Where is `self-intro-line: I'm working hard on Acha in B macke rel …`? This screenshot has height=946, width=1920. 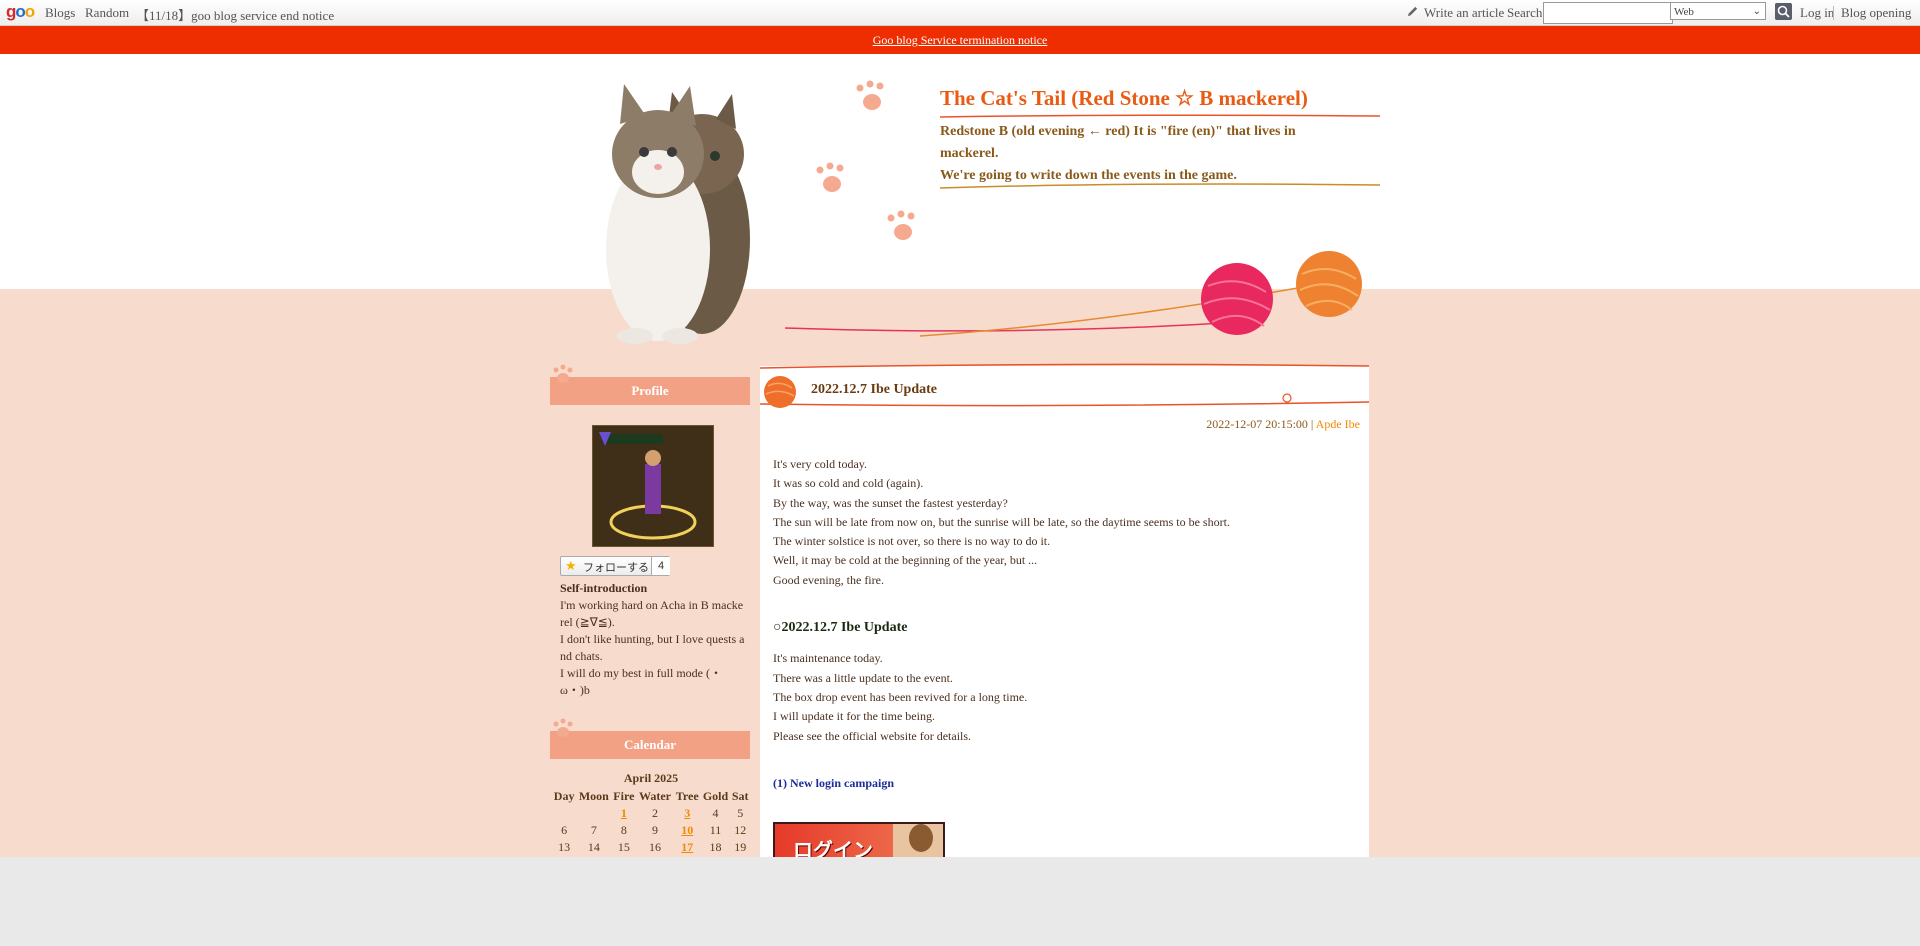 self-intro-line: I'm working hard on Acha in B macke rel … is located at coordinates (652, 613).